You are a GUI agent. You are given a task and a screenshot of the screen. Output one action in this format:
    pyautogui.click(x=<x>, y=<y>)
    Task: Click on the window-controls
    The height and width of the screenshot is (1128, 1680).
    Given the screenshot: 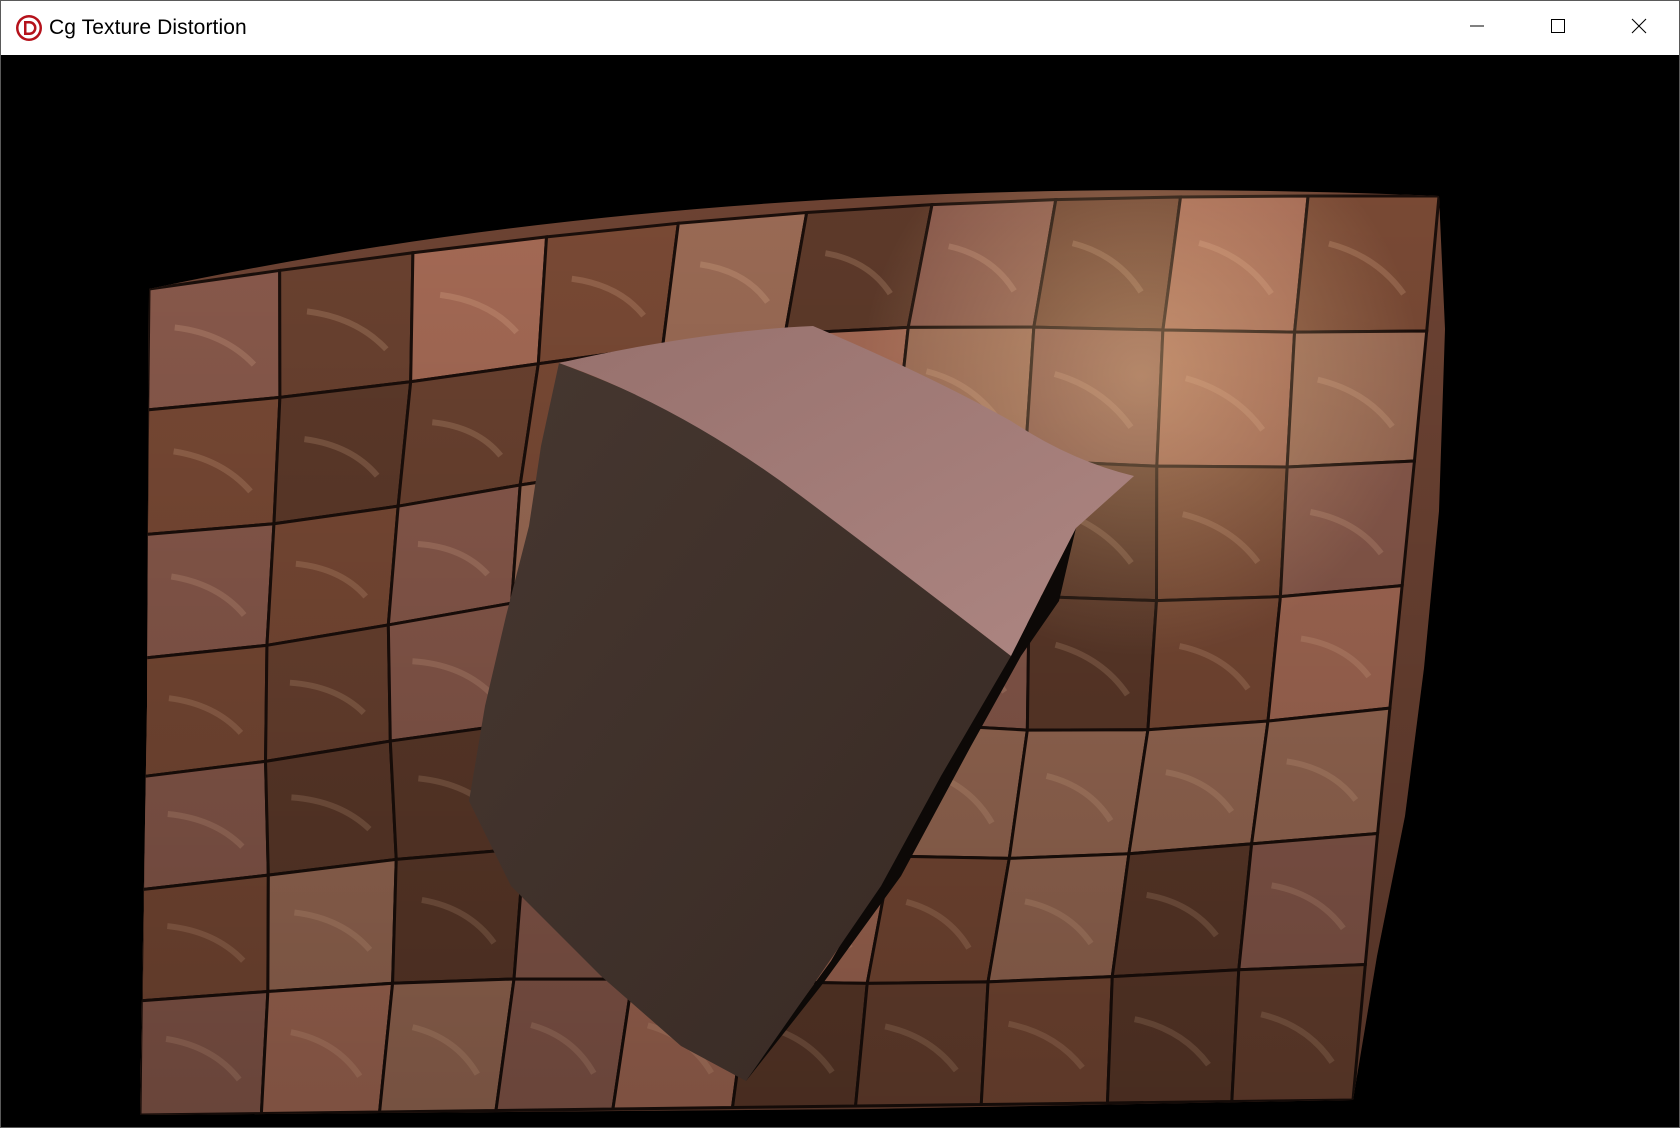 What is the action you would take?
    pyautogui.click(x=1557, y=28)
    